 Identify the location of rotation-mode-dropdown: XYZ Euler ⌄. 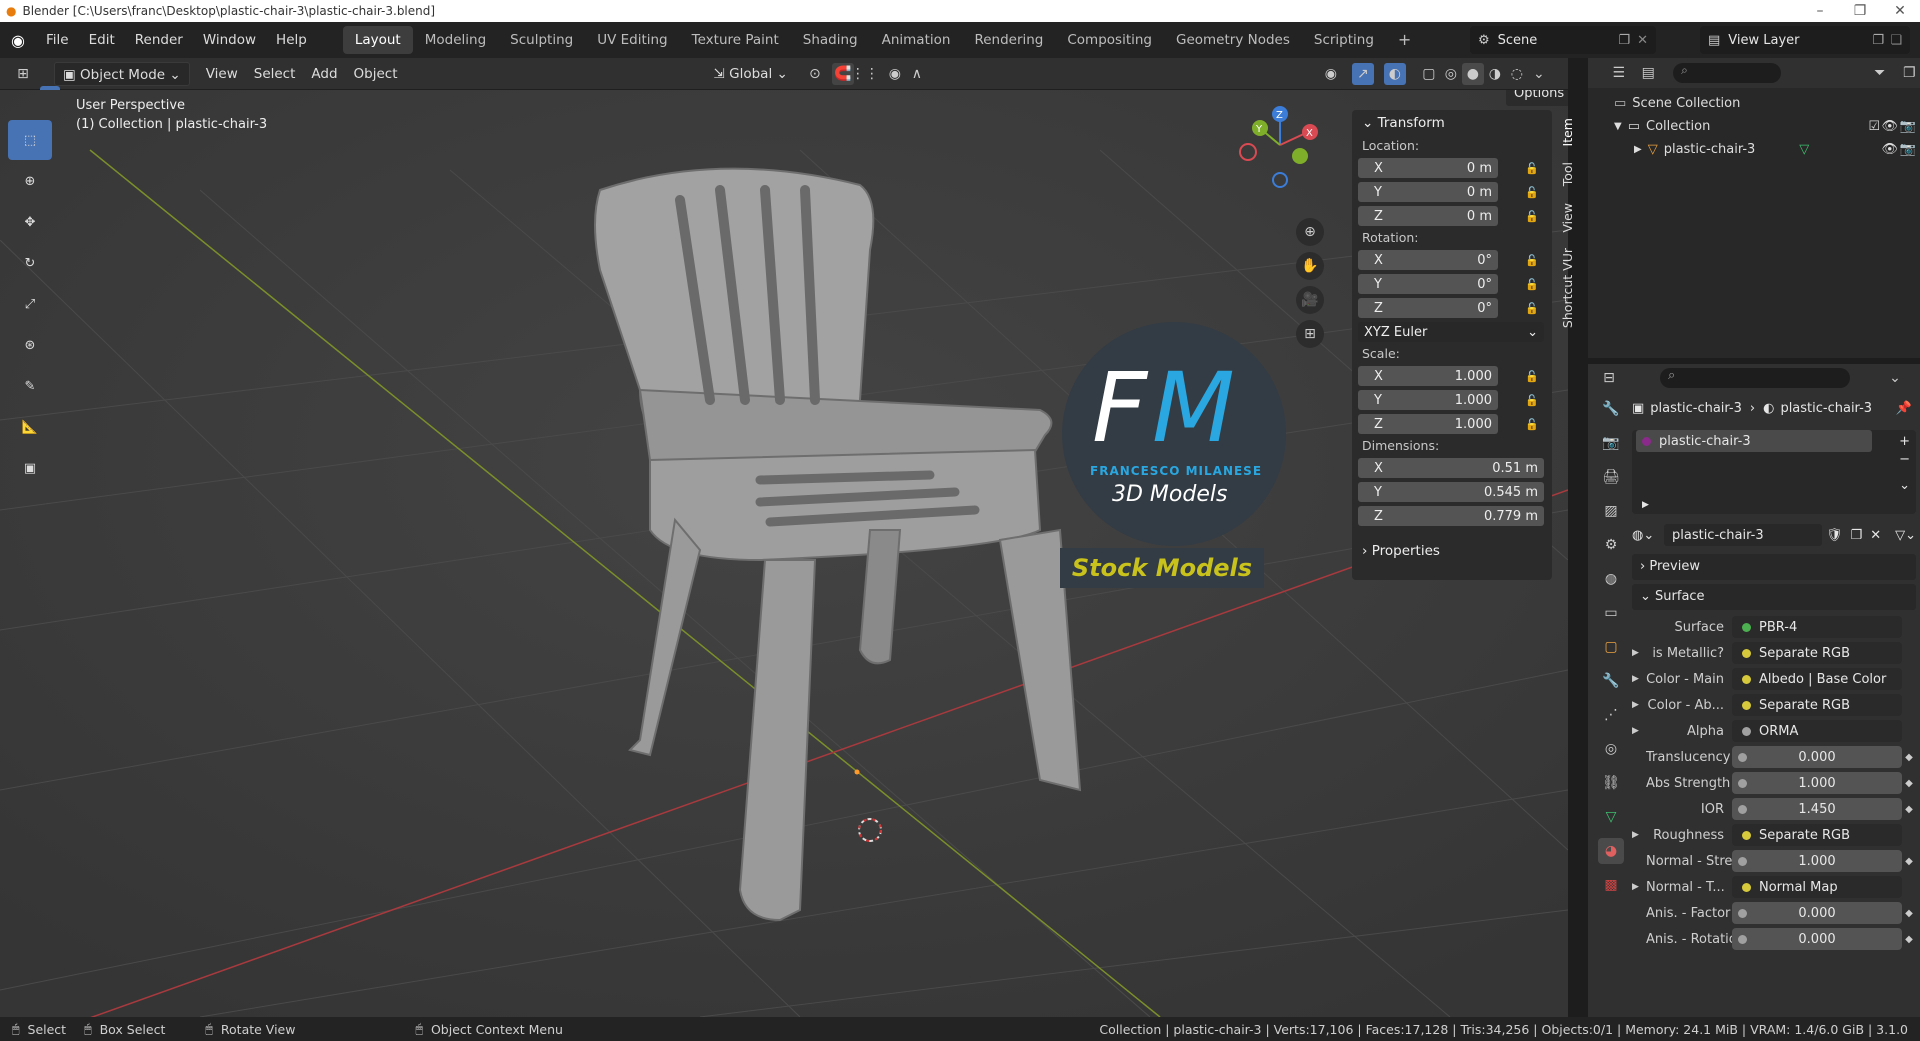
(1451, 332).